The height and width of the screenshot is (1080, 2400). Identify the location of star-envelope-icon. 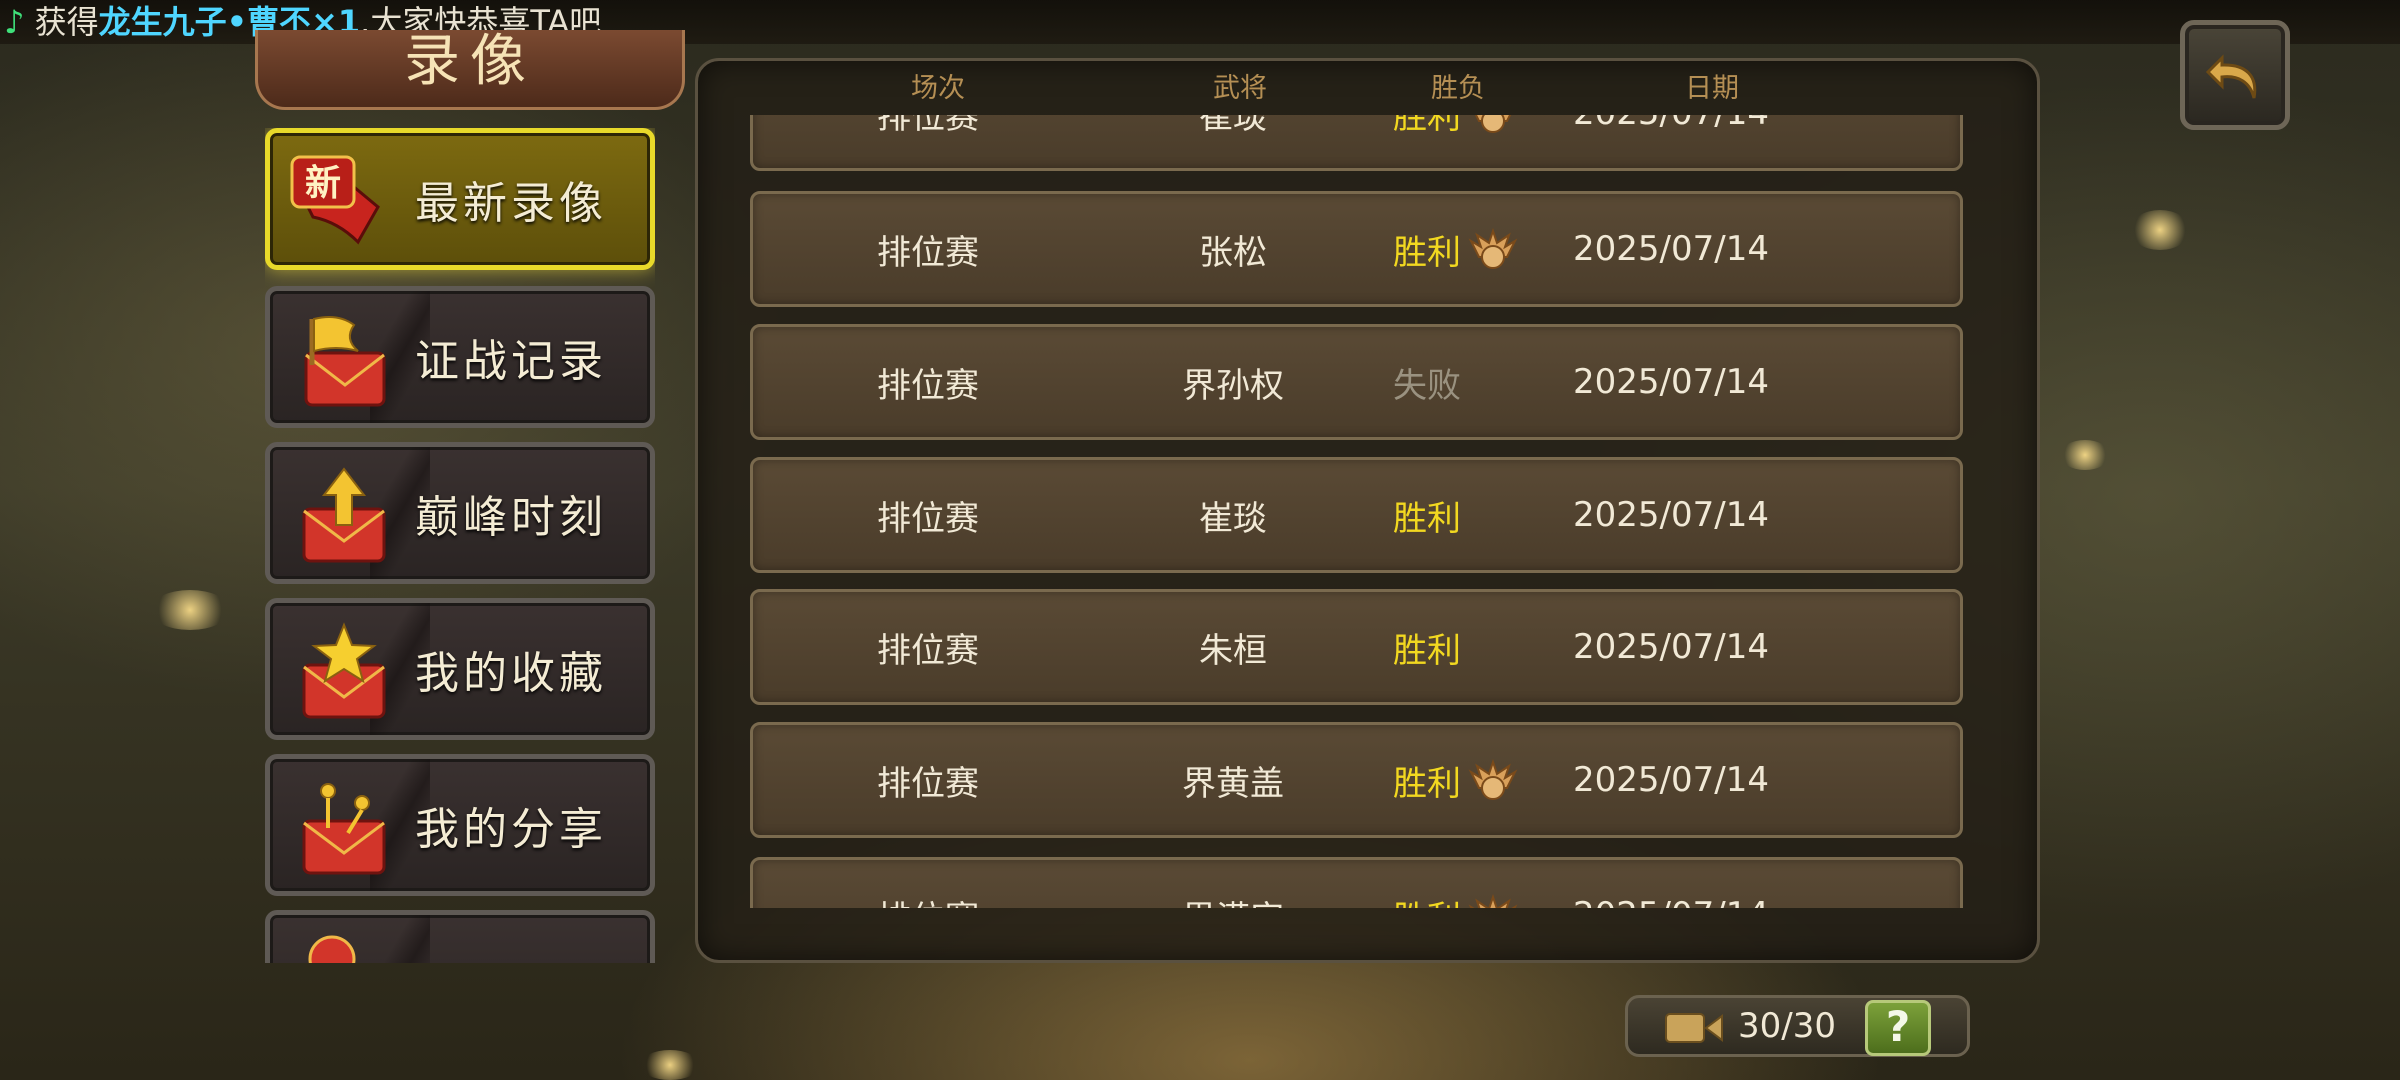
(344, 670).